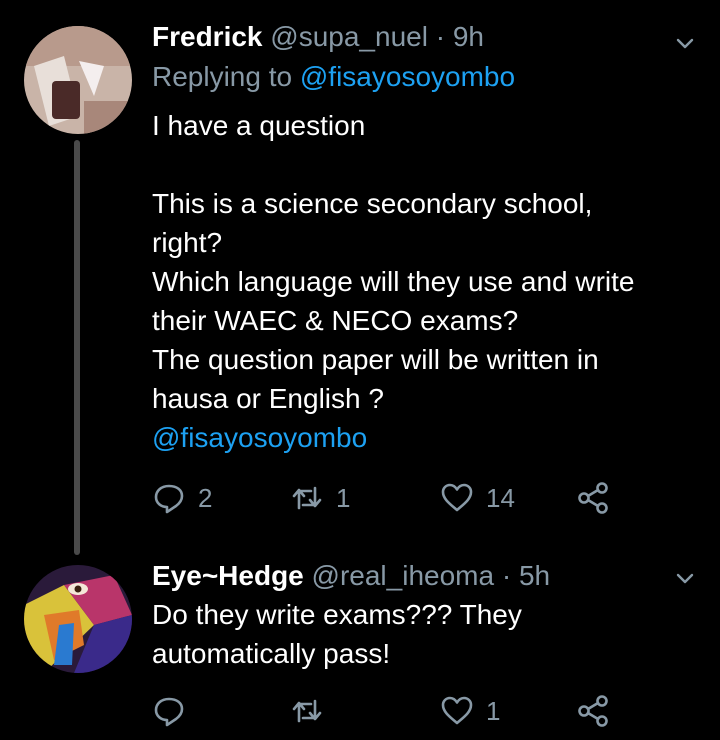 The height and width of the screenshot is (740, 720). I want to click on like-count: 1, so click(493, 710).